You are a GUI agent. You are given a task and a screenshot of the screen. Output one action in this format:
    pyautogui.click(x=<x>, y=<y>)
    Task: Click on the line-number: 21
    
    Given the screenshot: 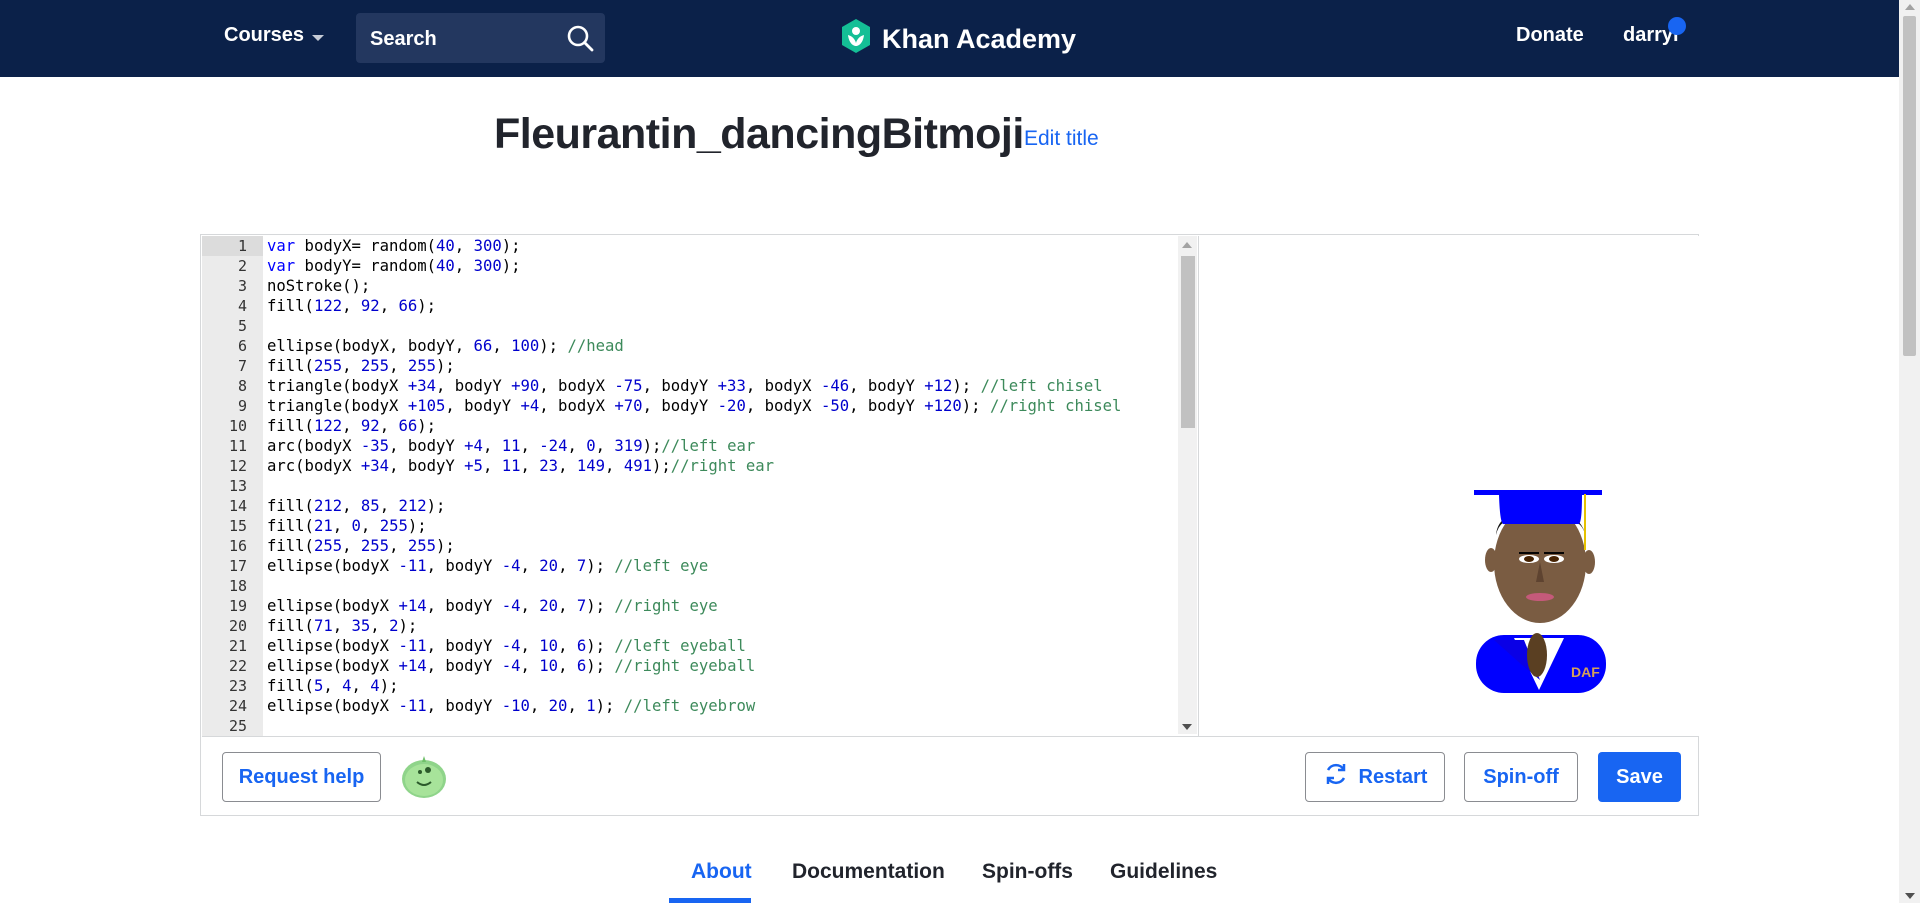 What is the action you would take?
    pyautogui.click(x=237, y=646)
    